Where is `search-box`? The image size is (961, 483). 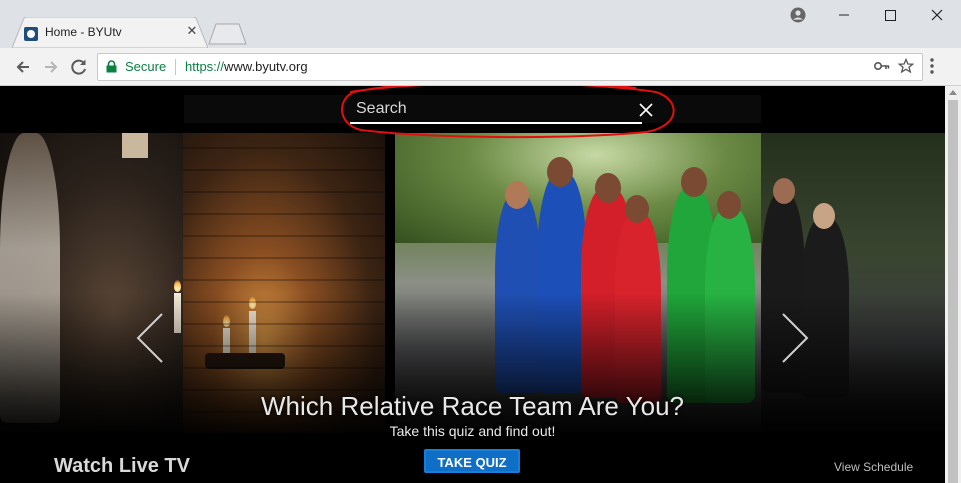
search-box is located at coordinates (506, 110).